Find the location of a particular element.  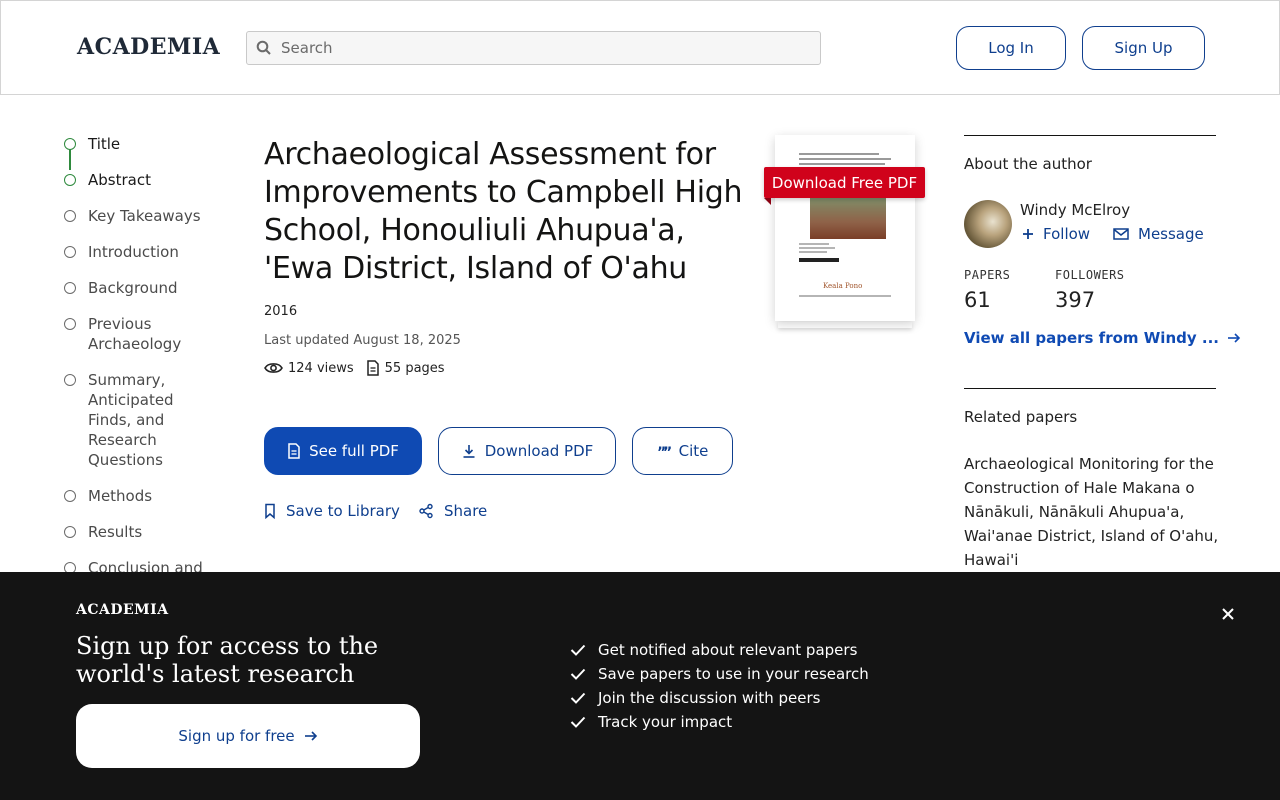

last-updated: Last updated August 18, 2025 is located at coordinates (362, 340).